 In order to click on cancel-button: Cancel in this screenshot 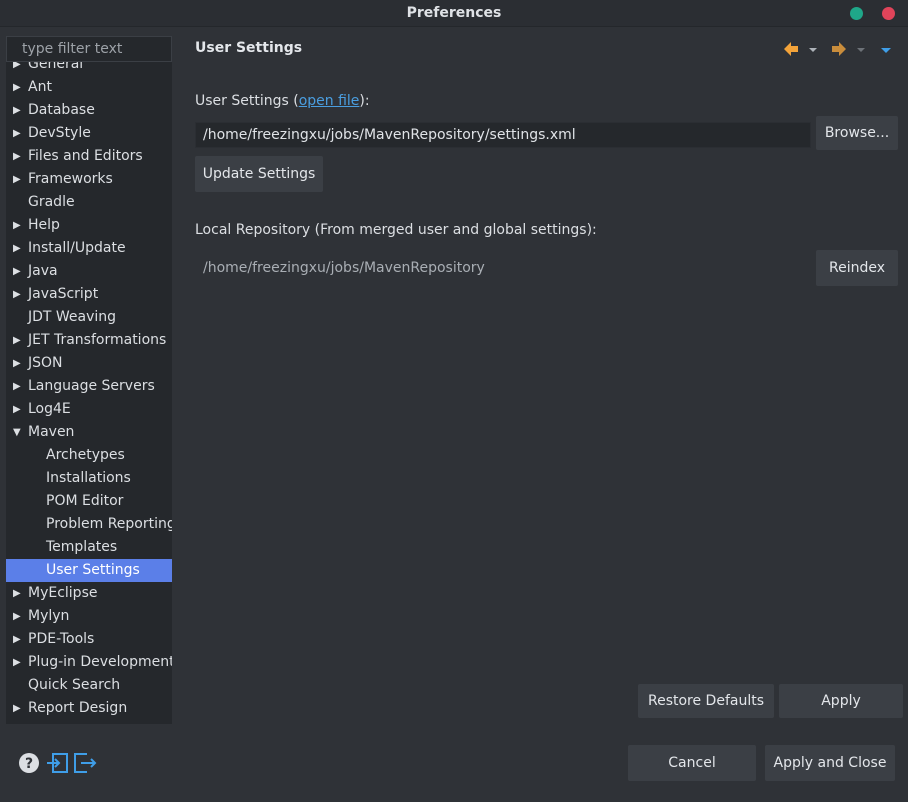, I will do `click(692, 763)`.